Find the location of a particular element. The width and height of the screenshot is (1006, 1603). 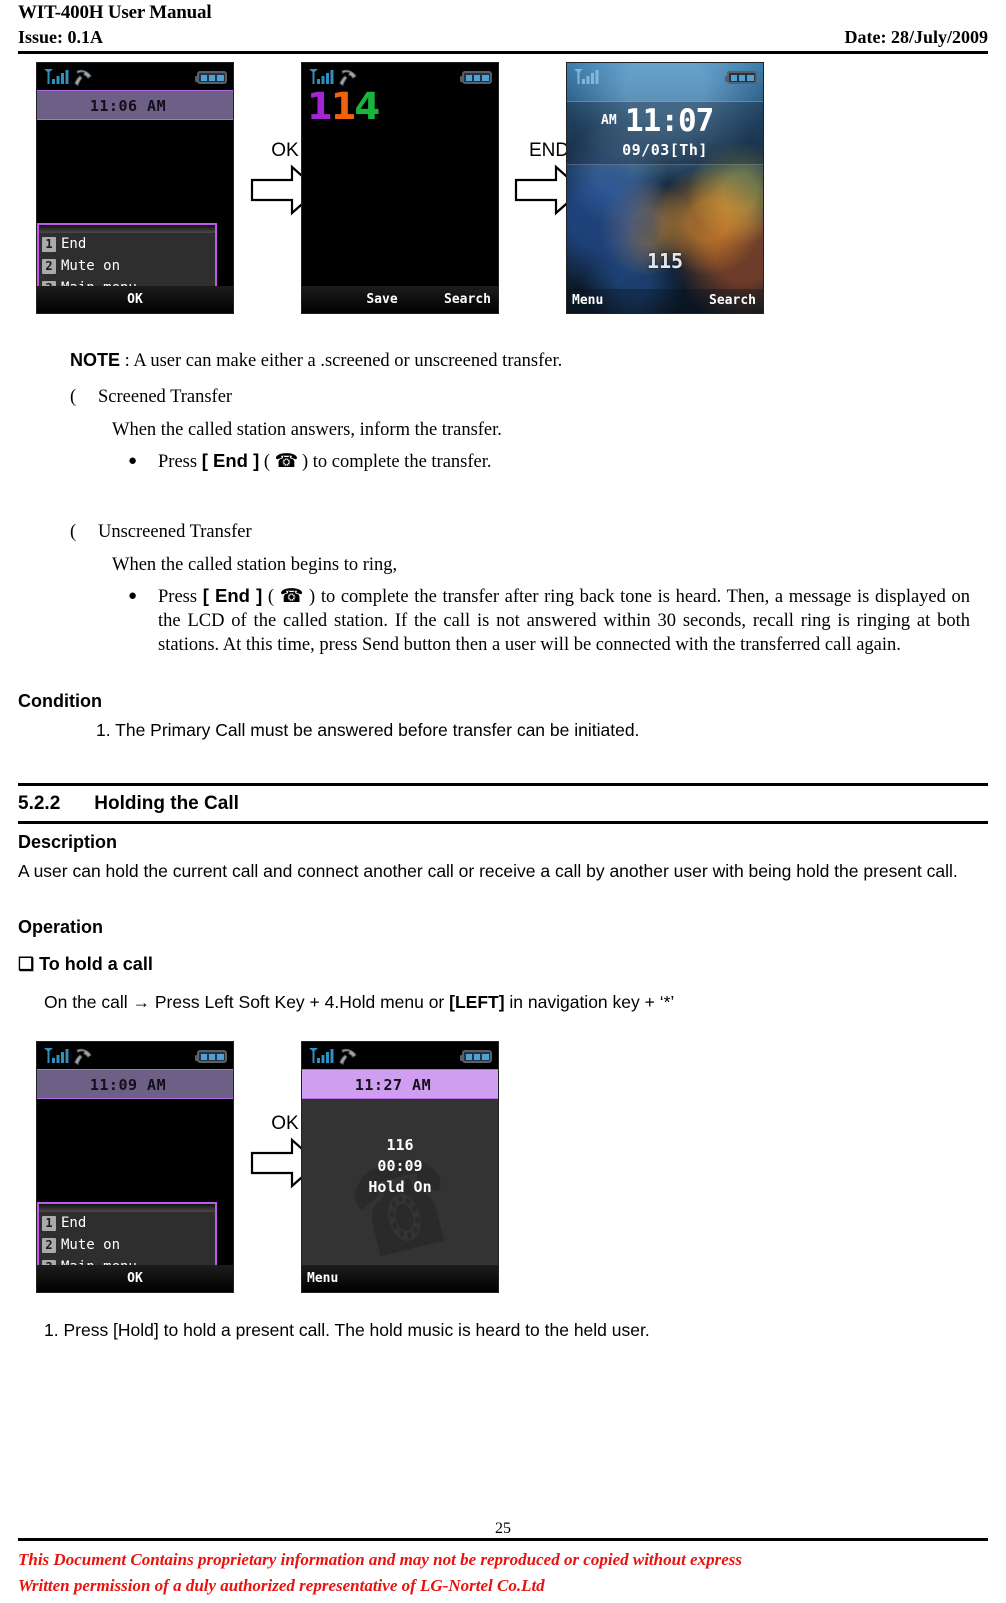

section-title: Holding the Call is located at coordinates (166, 803).